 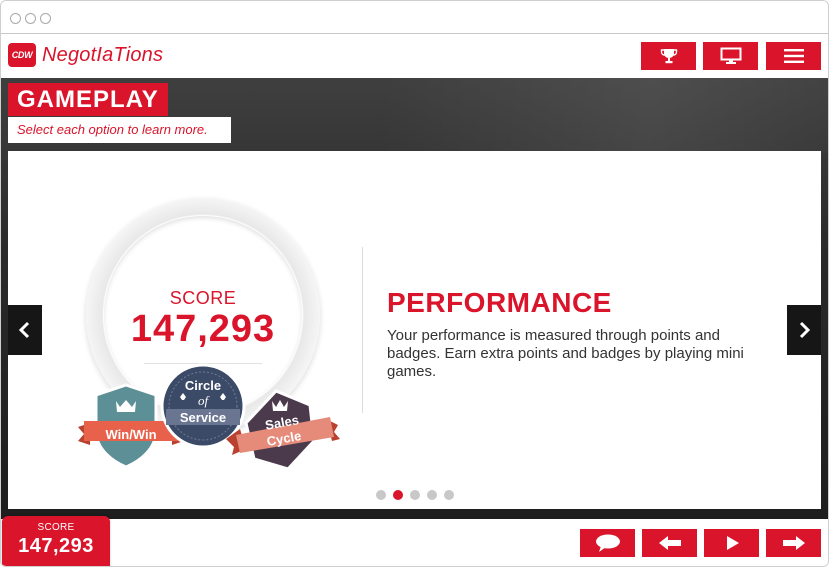 I want to click on content-divider, so click(x=362, y=330).